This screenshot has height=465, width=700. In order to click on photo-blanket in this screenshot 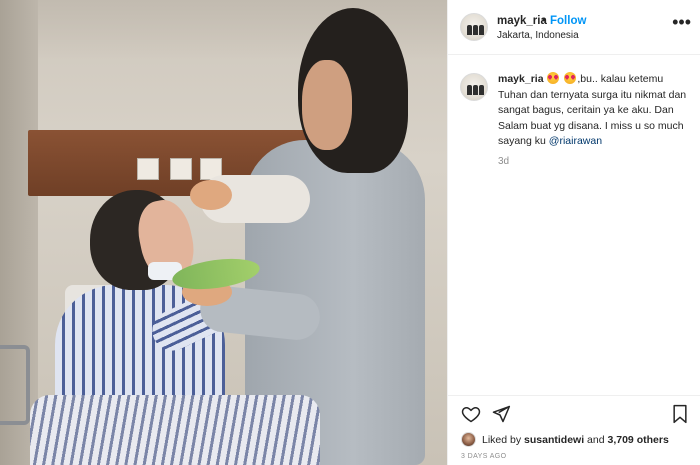, I will do `click(175, 430)`.